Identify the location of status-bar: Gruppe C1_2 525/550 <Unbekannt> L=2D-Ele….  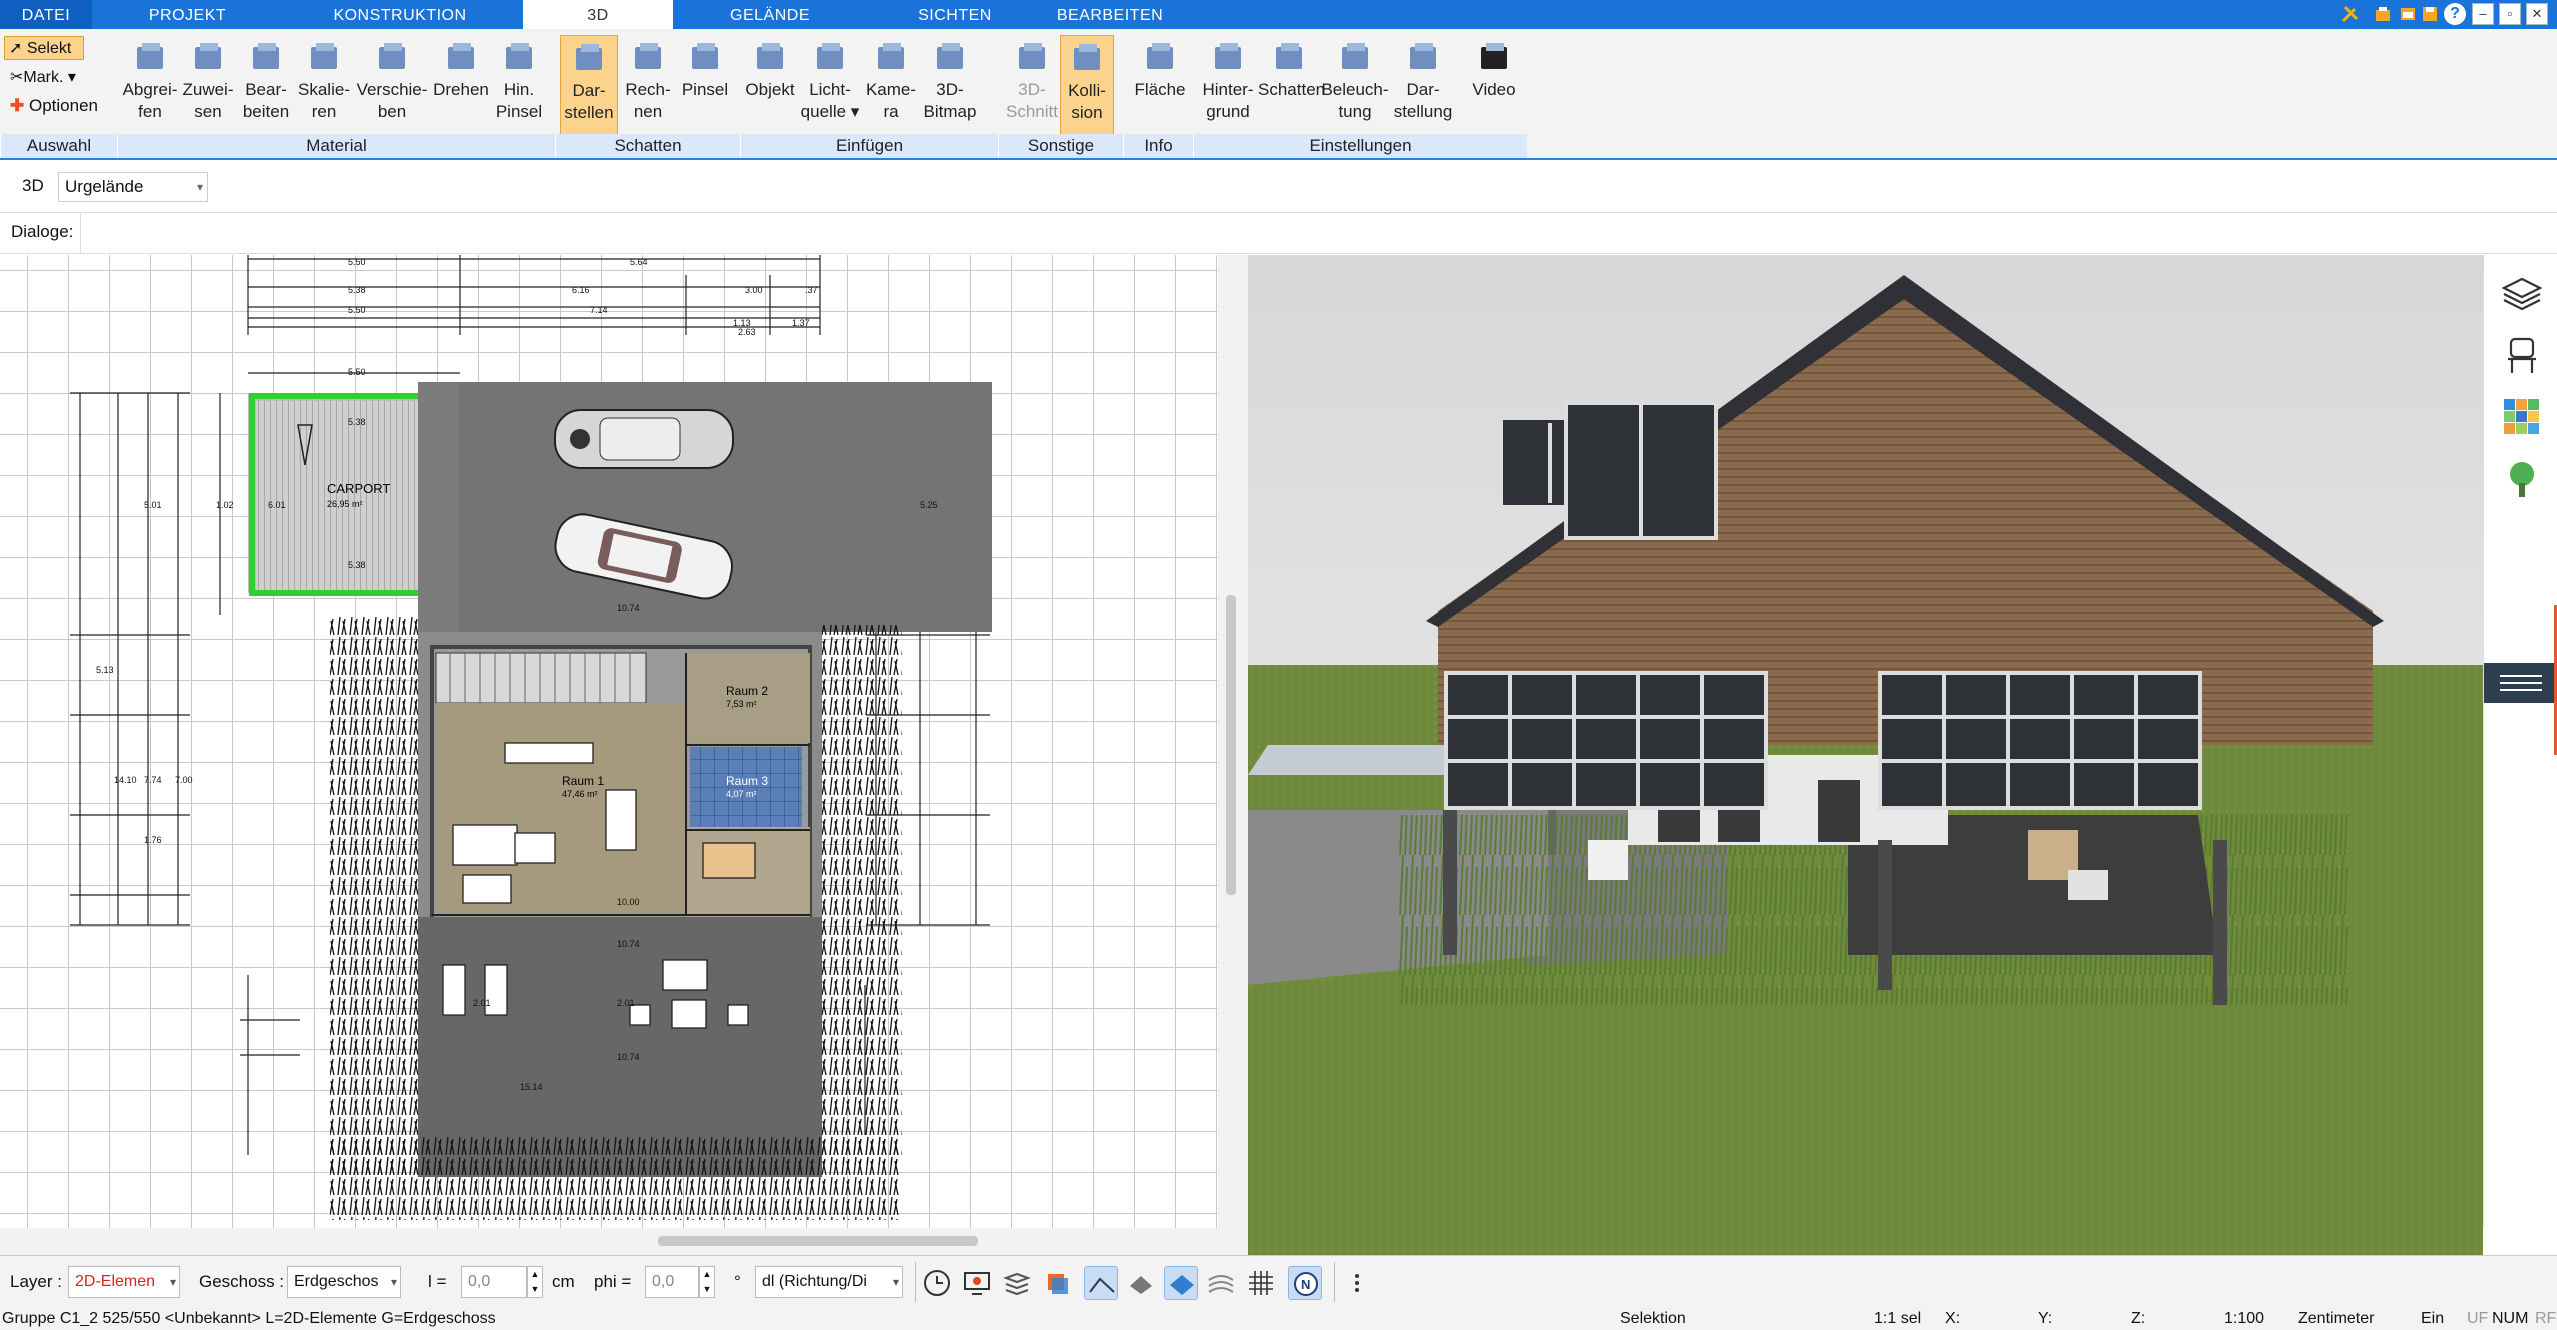
(1278, 1318).